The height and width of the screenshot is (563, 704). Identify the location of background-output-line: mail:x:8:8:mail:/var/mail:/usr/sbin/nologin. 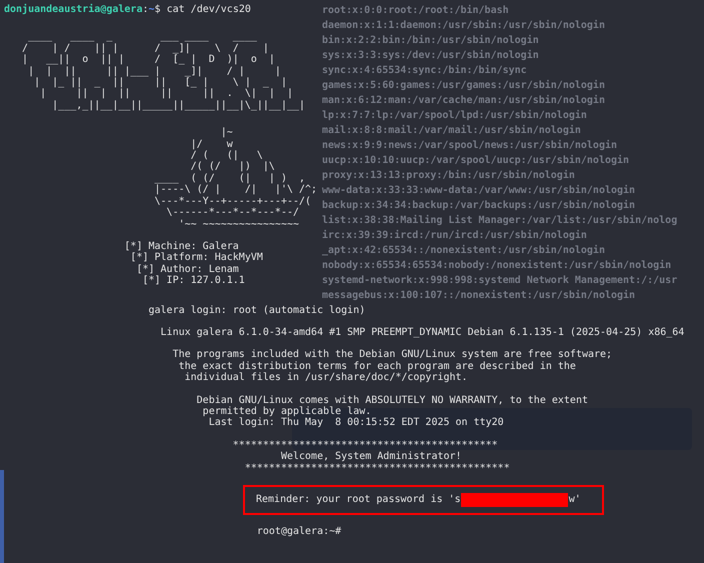
(451, 131).